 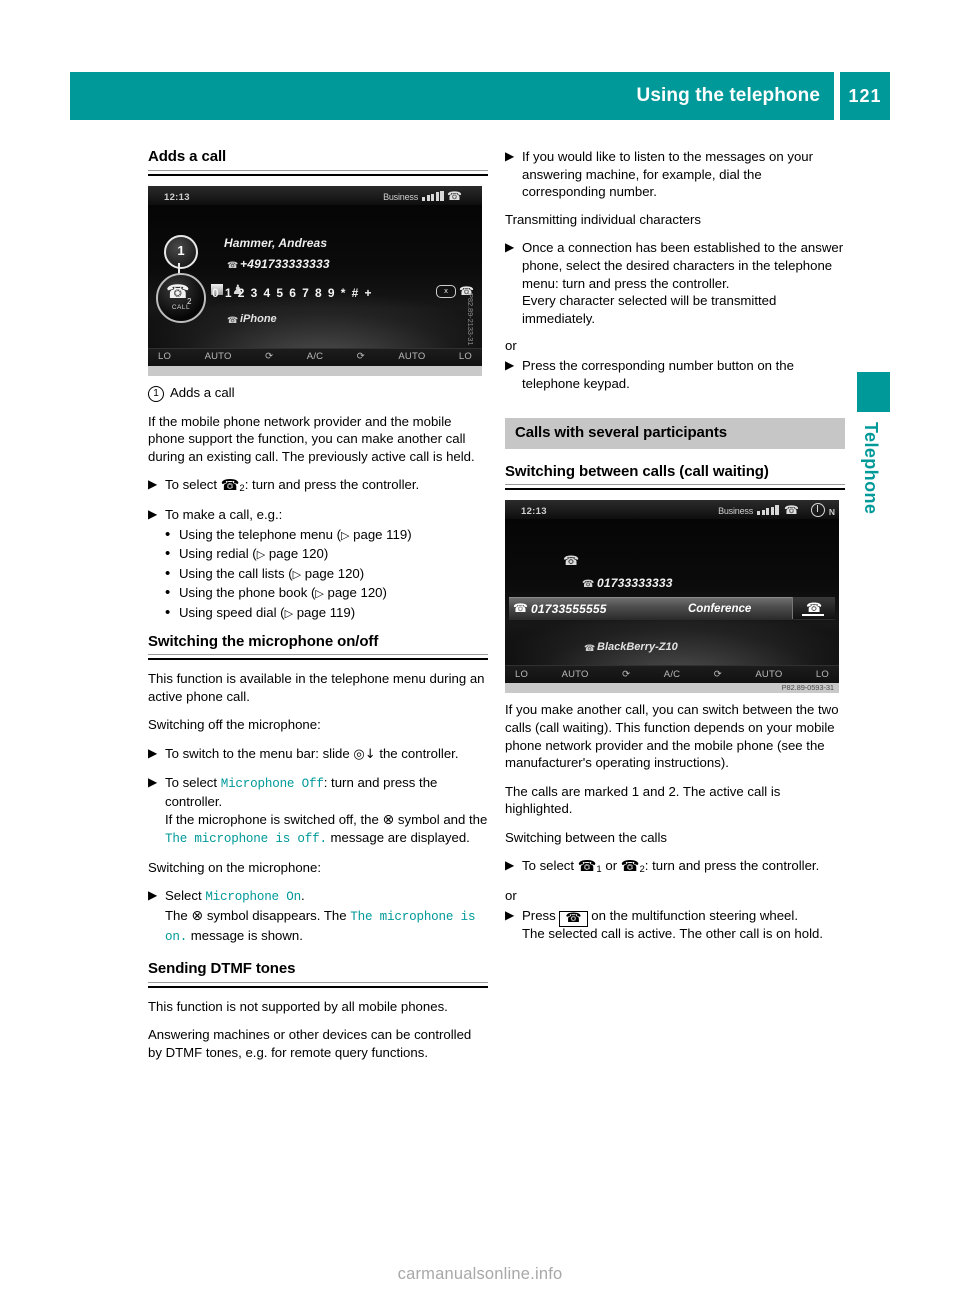 I want to click on climate-lo-right: LO, so click(x=822, y=675).